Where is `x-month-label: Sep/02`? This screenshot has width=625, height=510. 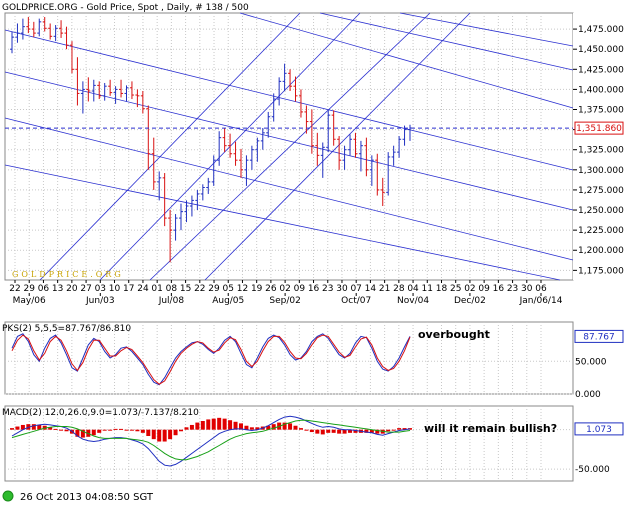 x-month-label: Sep/02 is located at coordinates (284, 301).